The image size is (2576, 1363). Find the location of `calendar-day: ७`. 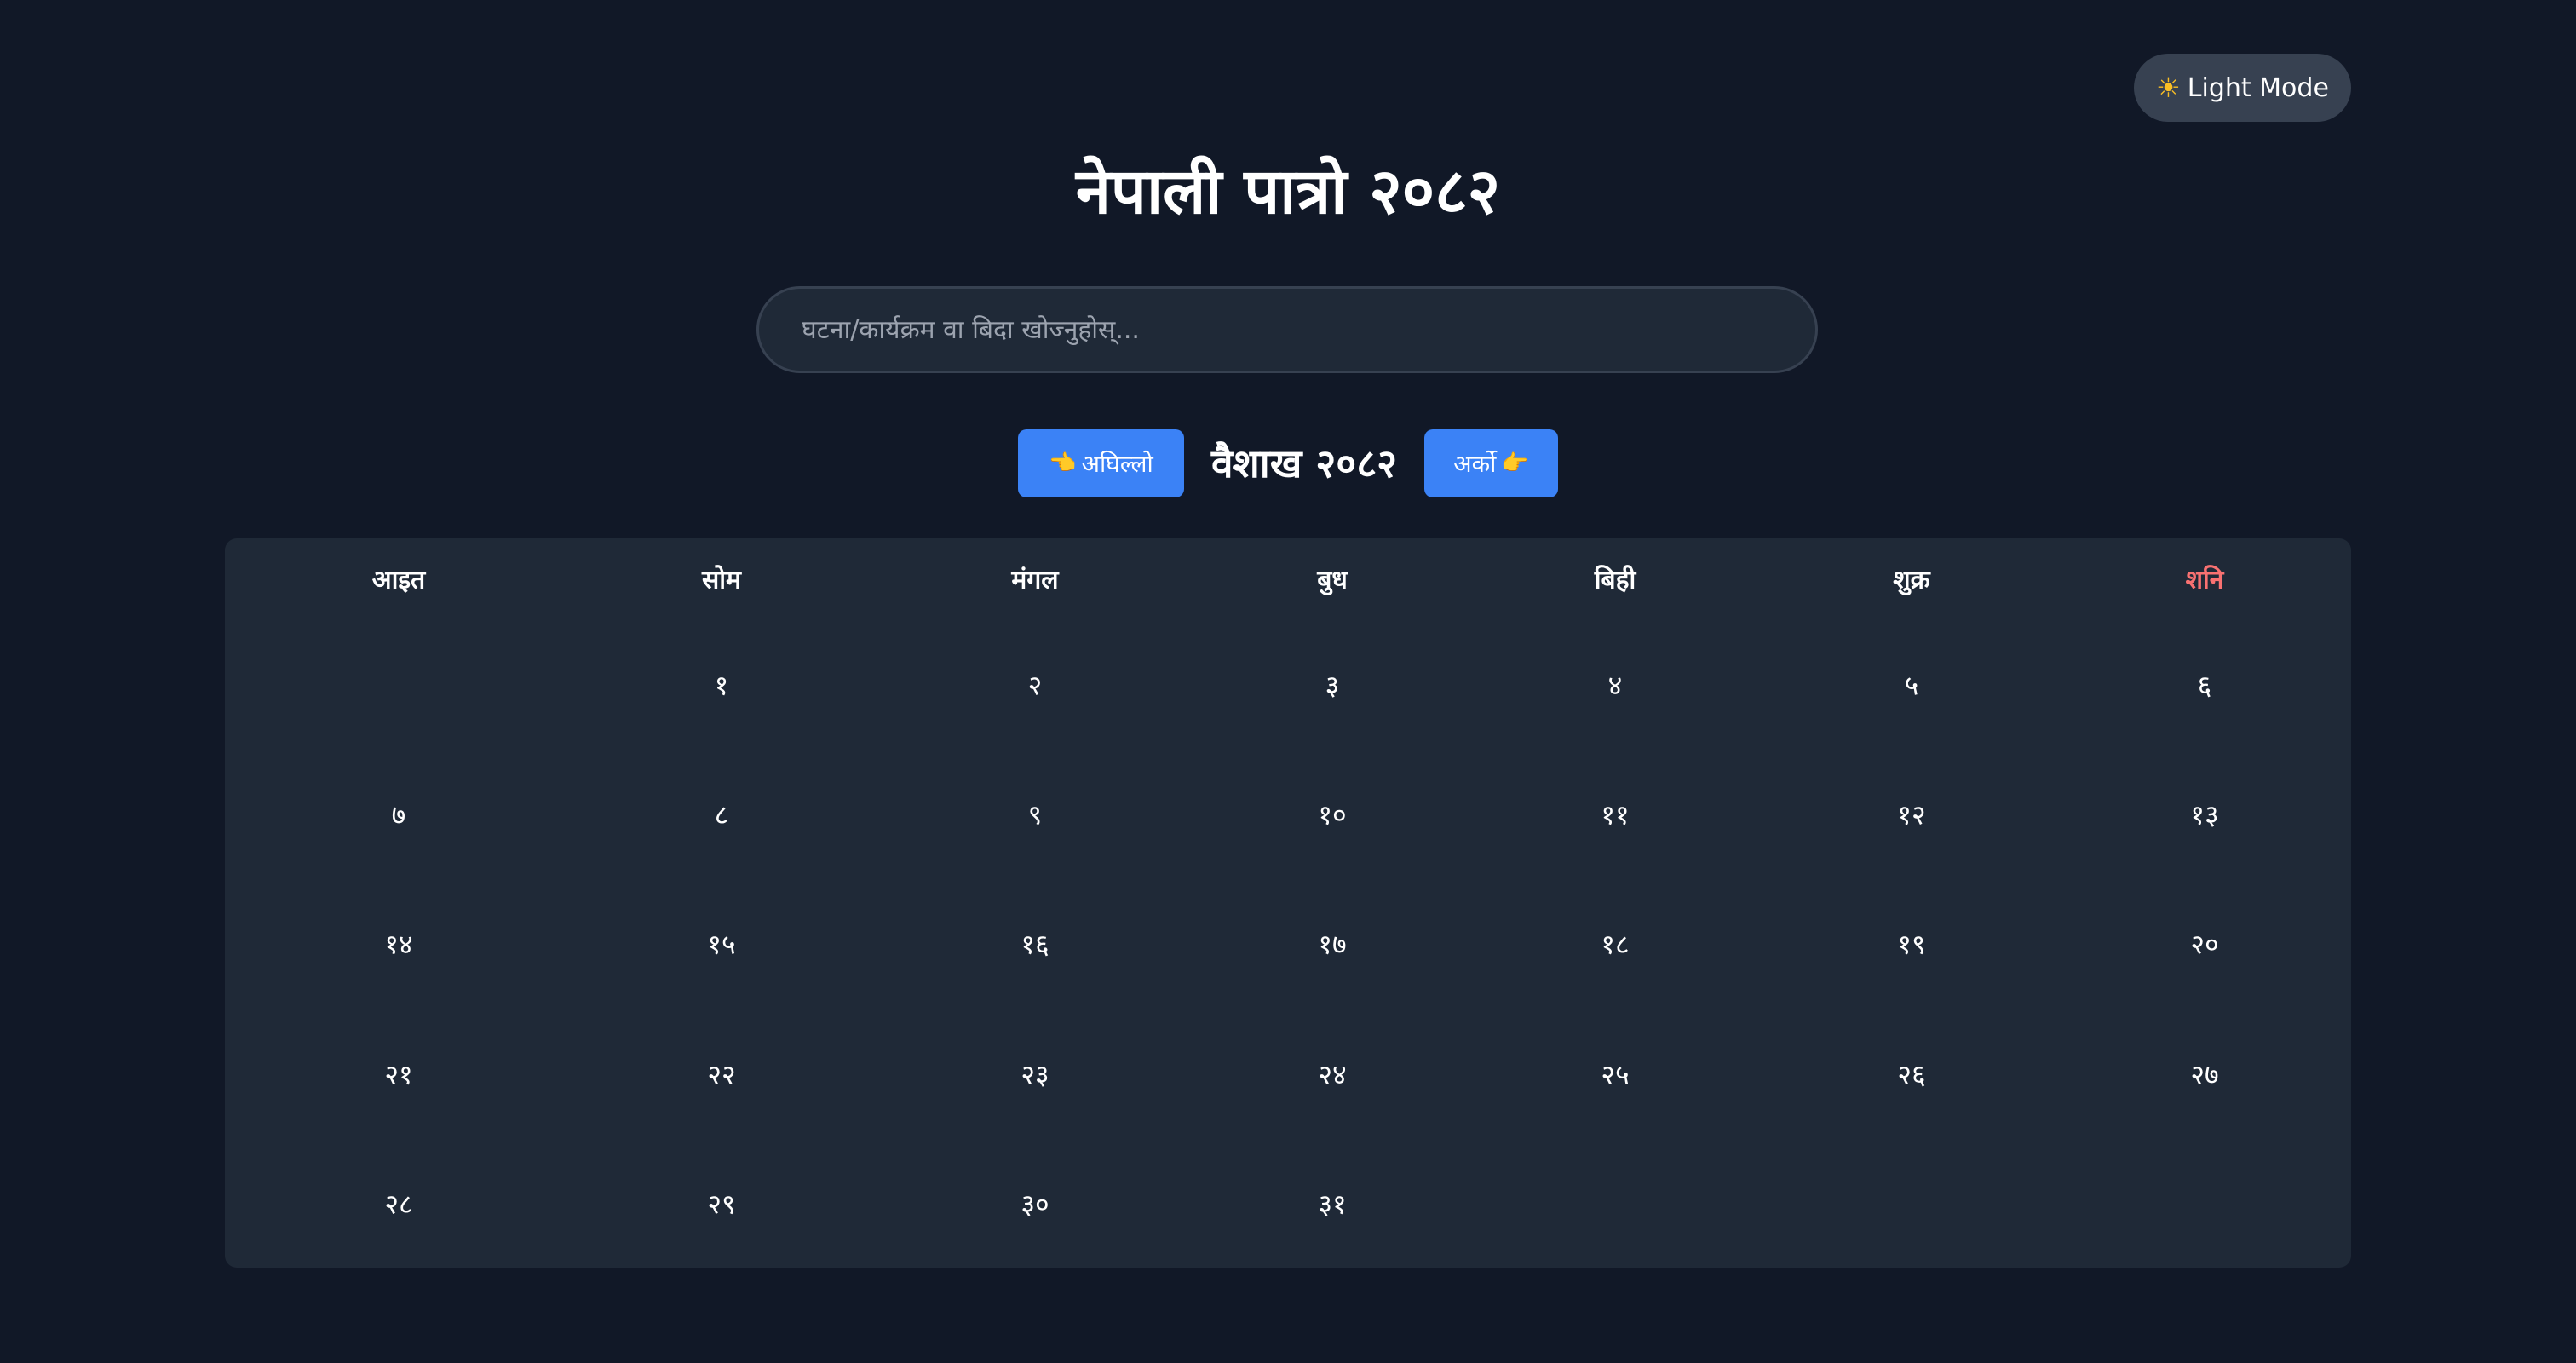

calendar-day: ७ is located at coordinates (399, 815).